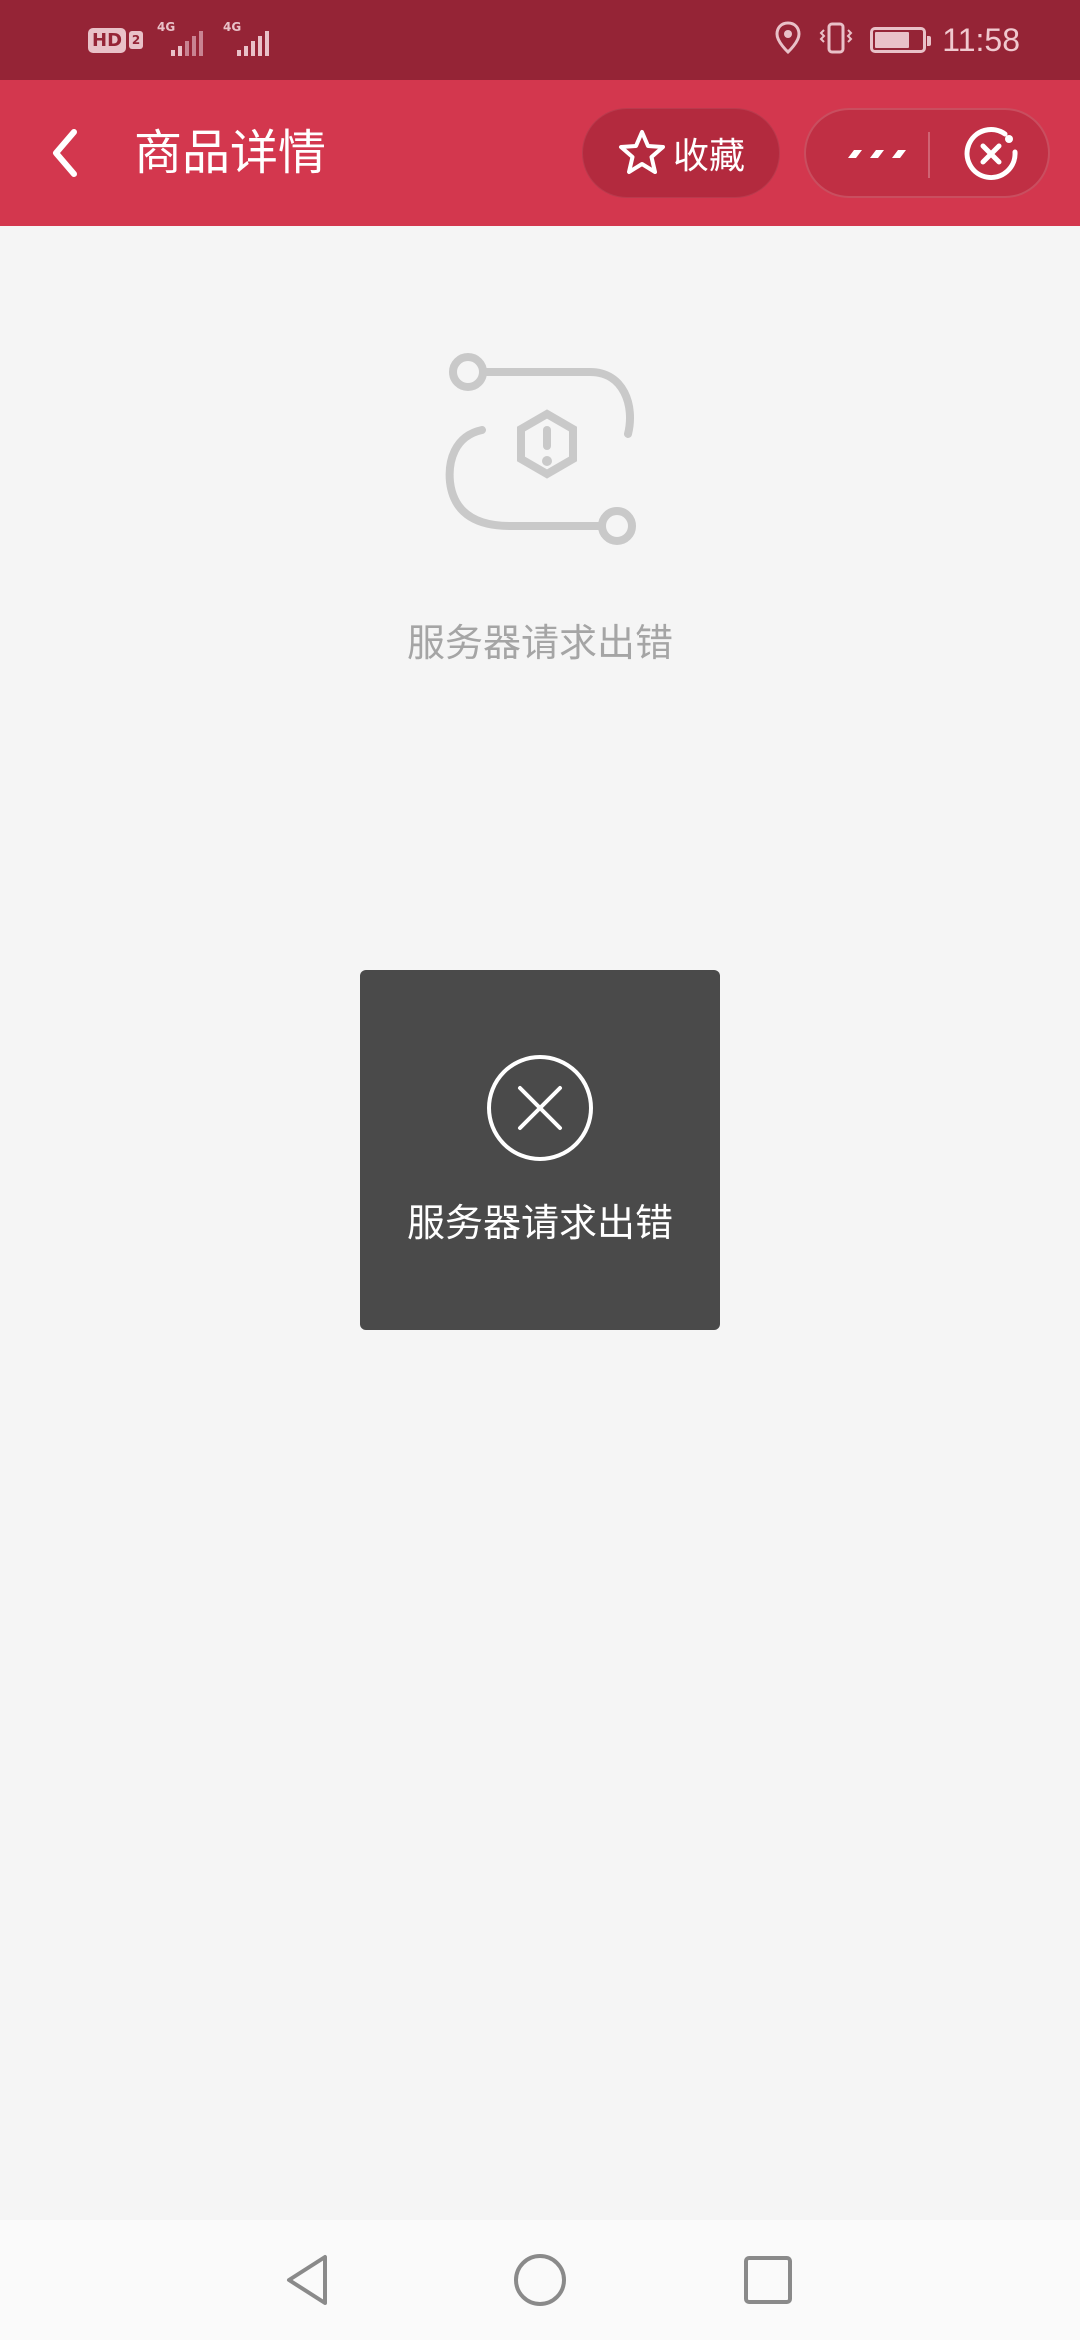 This screenshot has height=2340, width=1080. I want to click on favorite-label: 收藏, so click(708, 156).